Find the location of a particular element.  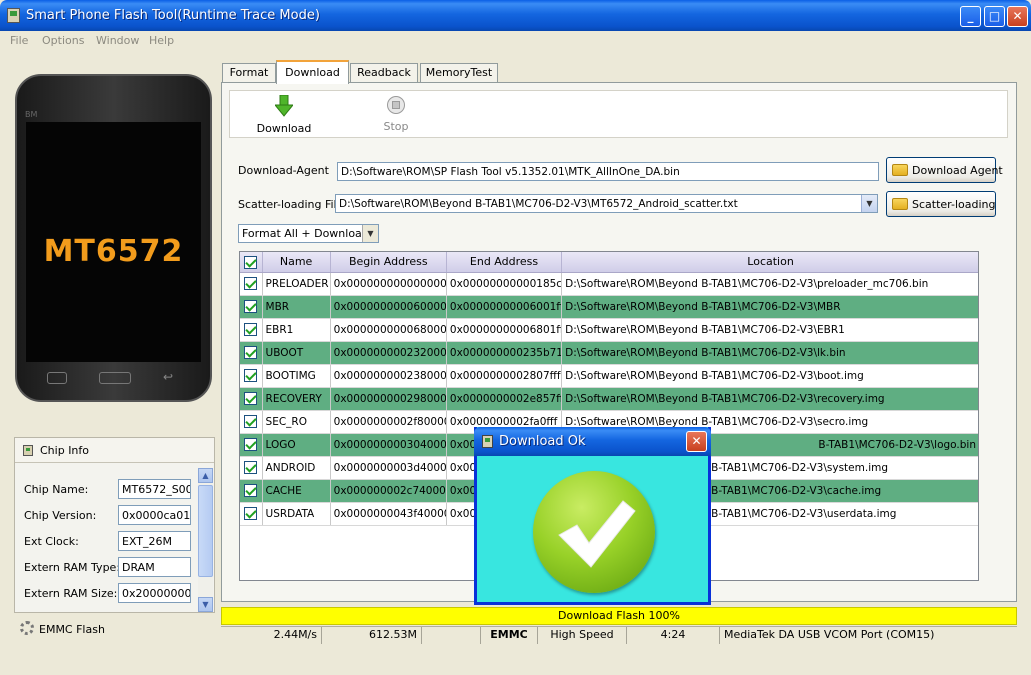

end-address: 0x00000000000185cf is located at coordinates (504, 284).